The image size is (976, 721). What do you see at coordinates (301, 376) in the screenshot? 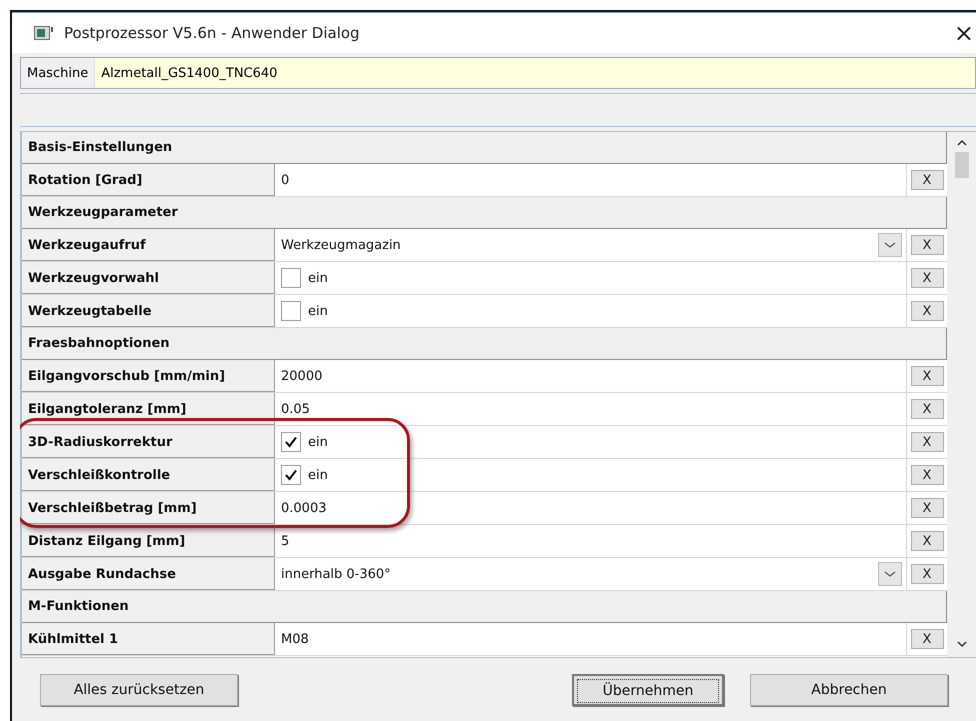
I see `value-field: 20000` at bounding box center [301, 376].